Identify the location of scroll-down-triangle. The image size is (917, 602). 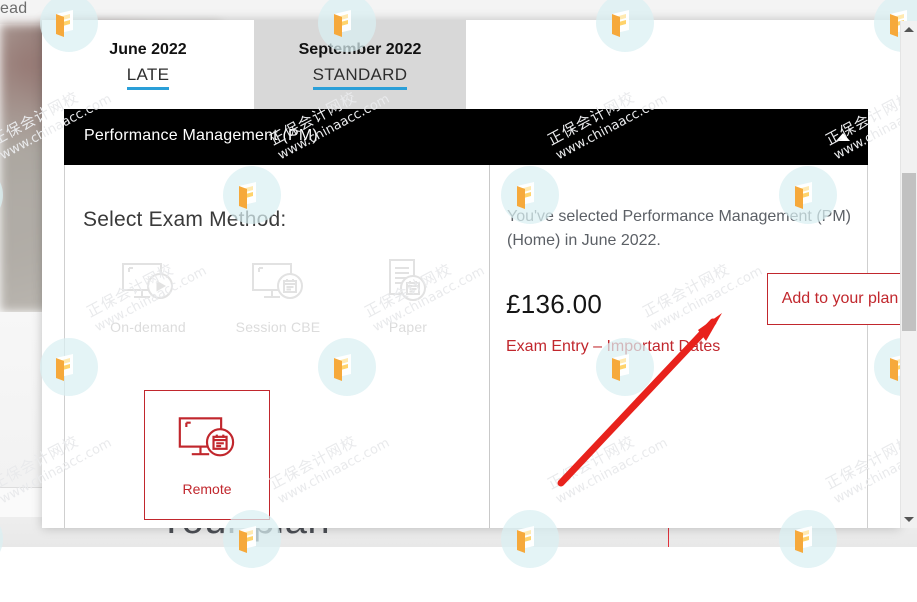
(909, 519).